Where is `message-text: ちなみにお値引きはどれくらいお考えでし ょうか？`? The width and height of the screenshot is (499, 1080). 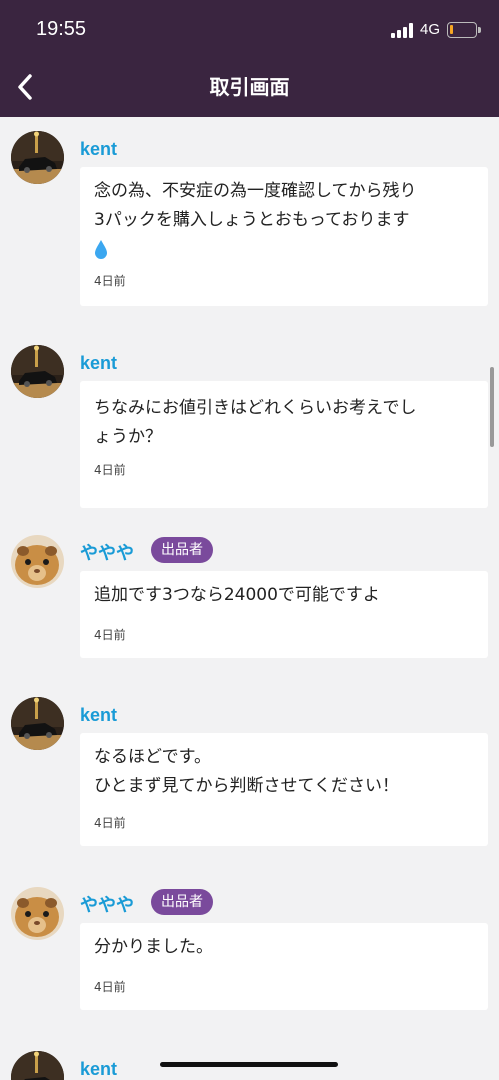 message-text: ちなみにお値引きはどれくらいお考えでし ょうか？ is located at coordinates (255, 422).